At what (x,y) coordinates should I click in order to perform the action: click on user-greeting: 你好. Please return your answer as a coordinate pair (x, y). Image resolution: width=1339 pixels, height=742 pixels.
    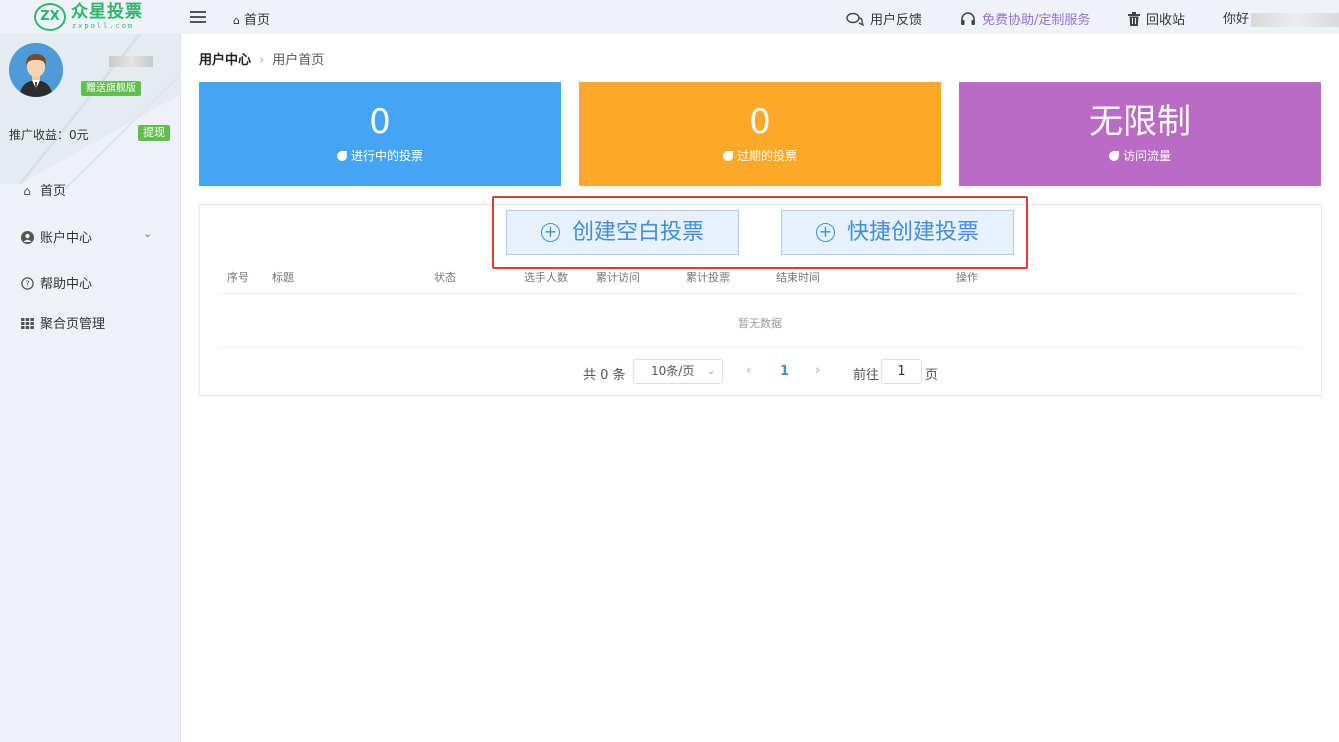
    Looking at the image, I should click on (1281, 17).